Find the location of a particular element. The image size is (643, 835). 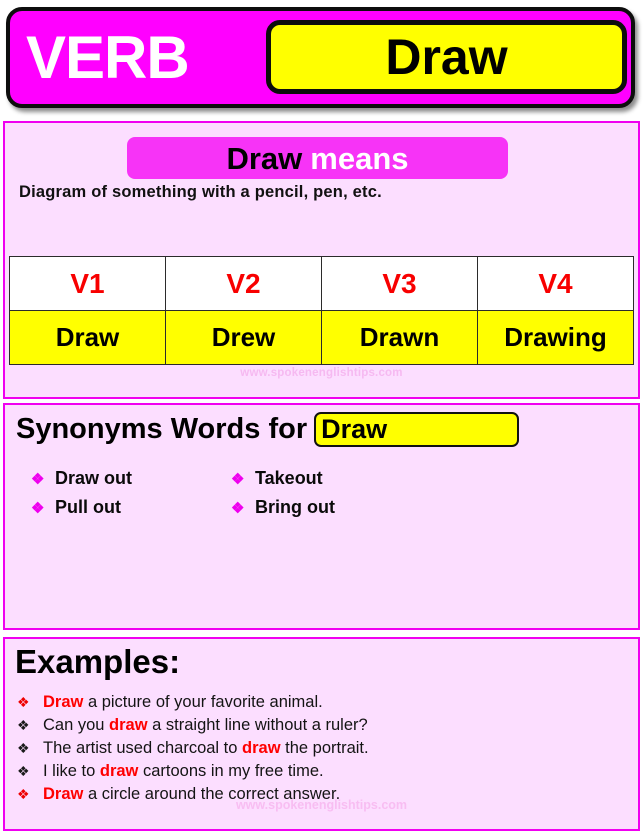

verb-forms-table: V1 V2 V3 V4 Draw Drew Drawn Drawing is located at coordinates (321, 310).